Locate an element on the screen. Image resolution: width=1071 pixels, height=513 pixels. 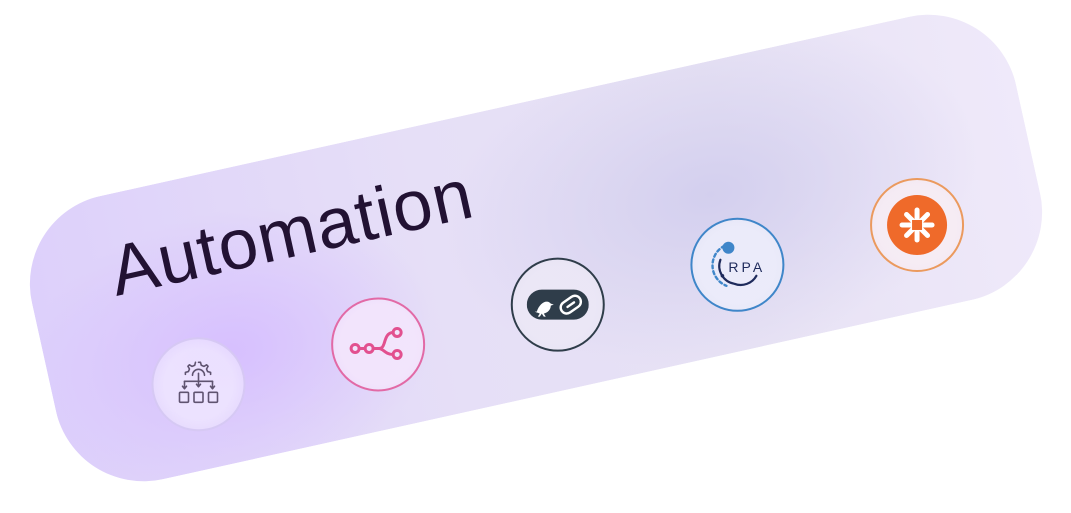
rpa-icon: RPA is located at coordinates (738, 264).